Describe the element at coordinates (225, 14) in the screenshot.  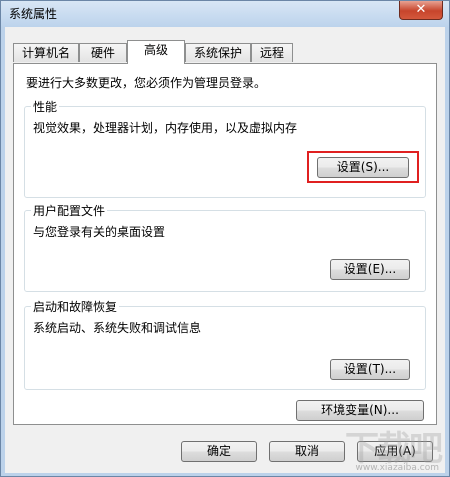
I see `title-bar: 系统属性 ✕` at that location.